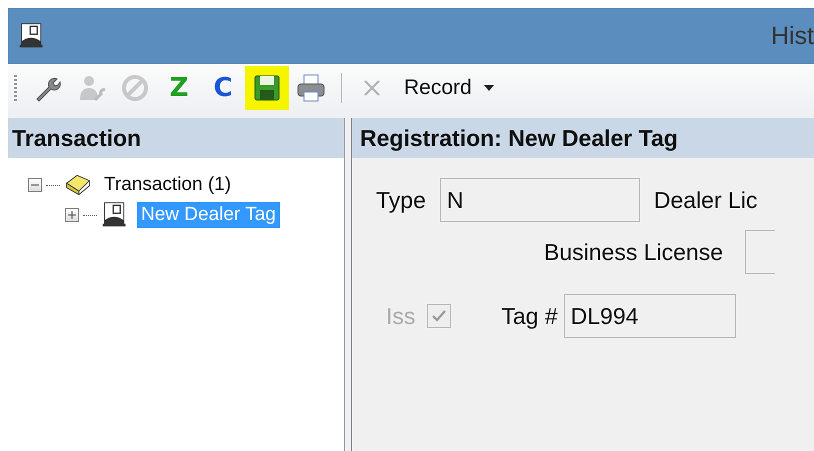 Image resolution: width=814 pixels, height=451 pixels. Describe the element at coordinates (135, 88) in the screenshot. I see `prohibited-icon` at that location.